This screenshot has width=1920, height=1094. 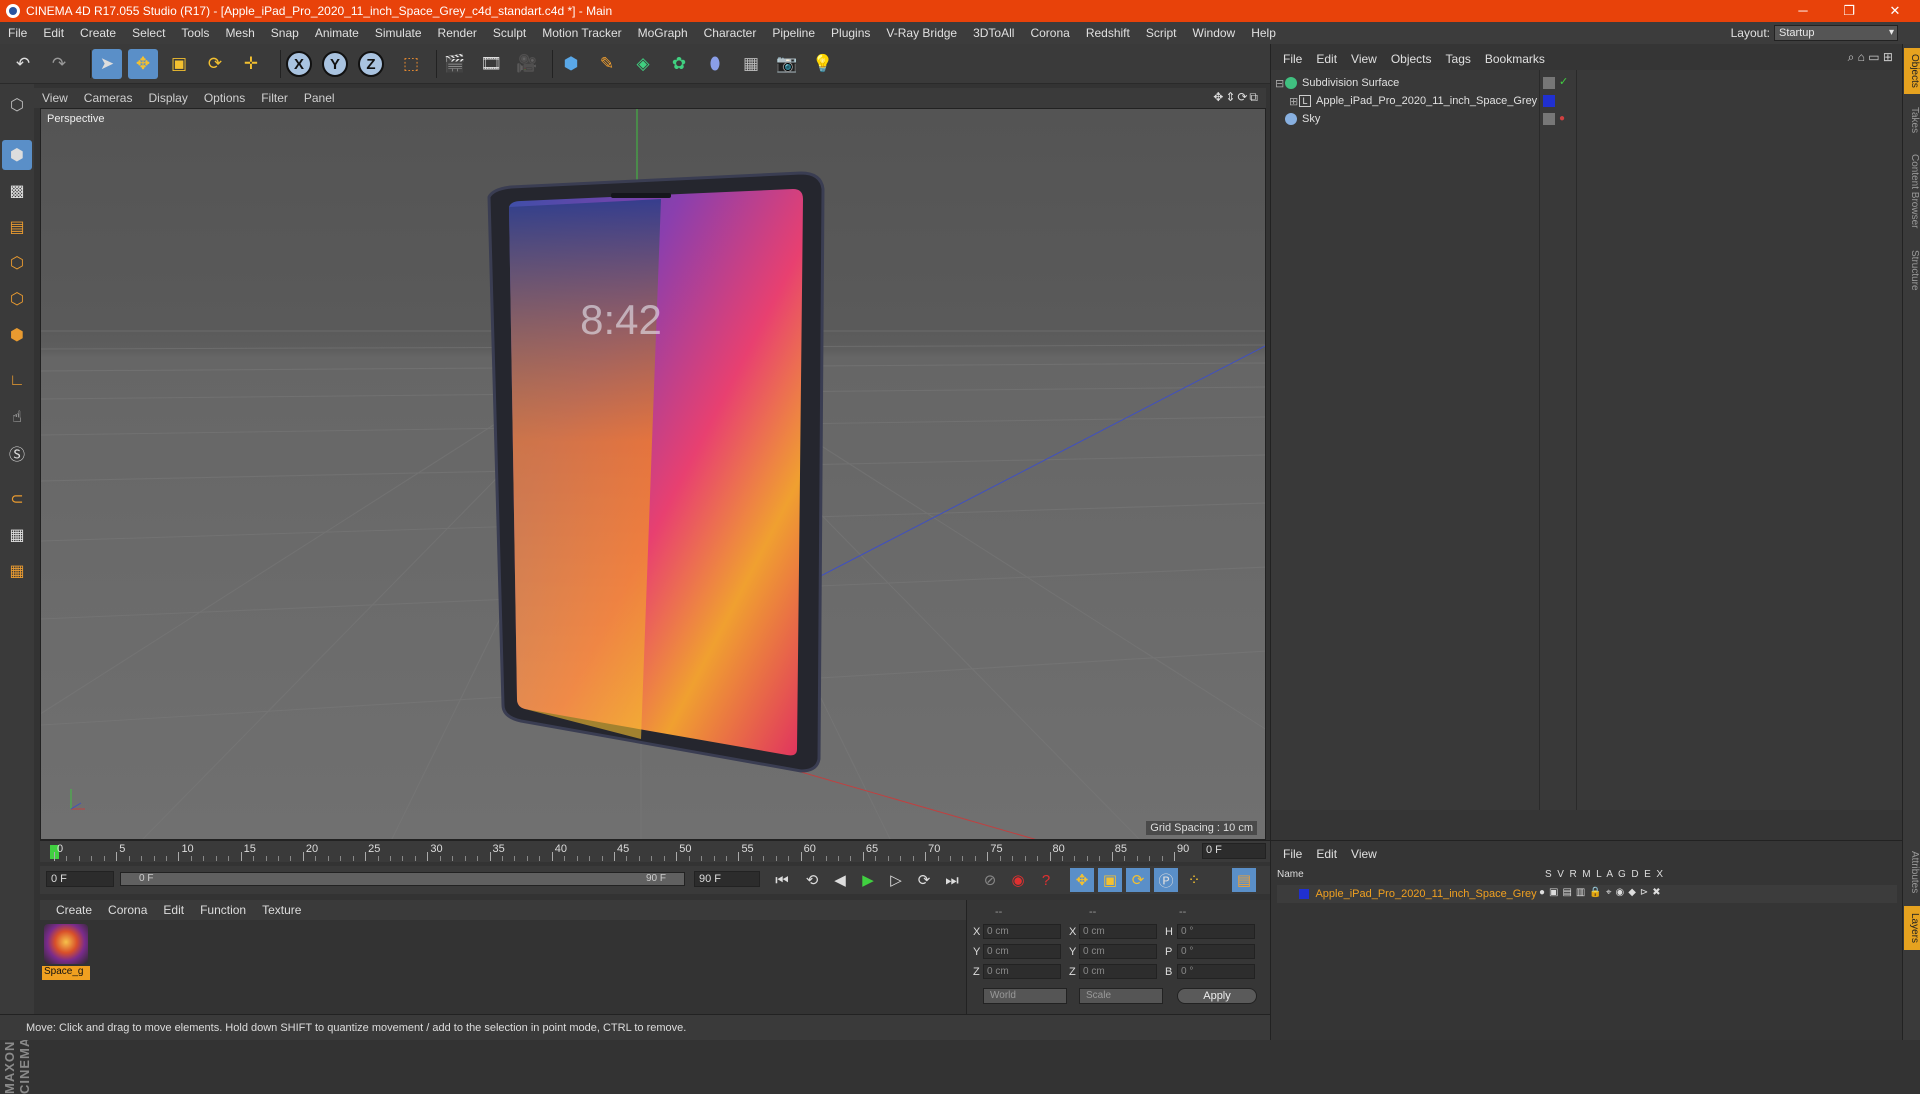 I want to click on render-settings-icon: 🎥, so click(x=527, y=64).